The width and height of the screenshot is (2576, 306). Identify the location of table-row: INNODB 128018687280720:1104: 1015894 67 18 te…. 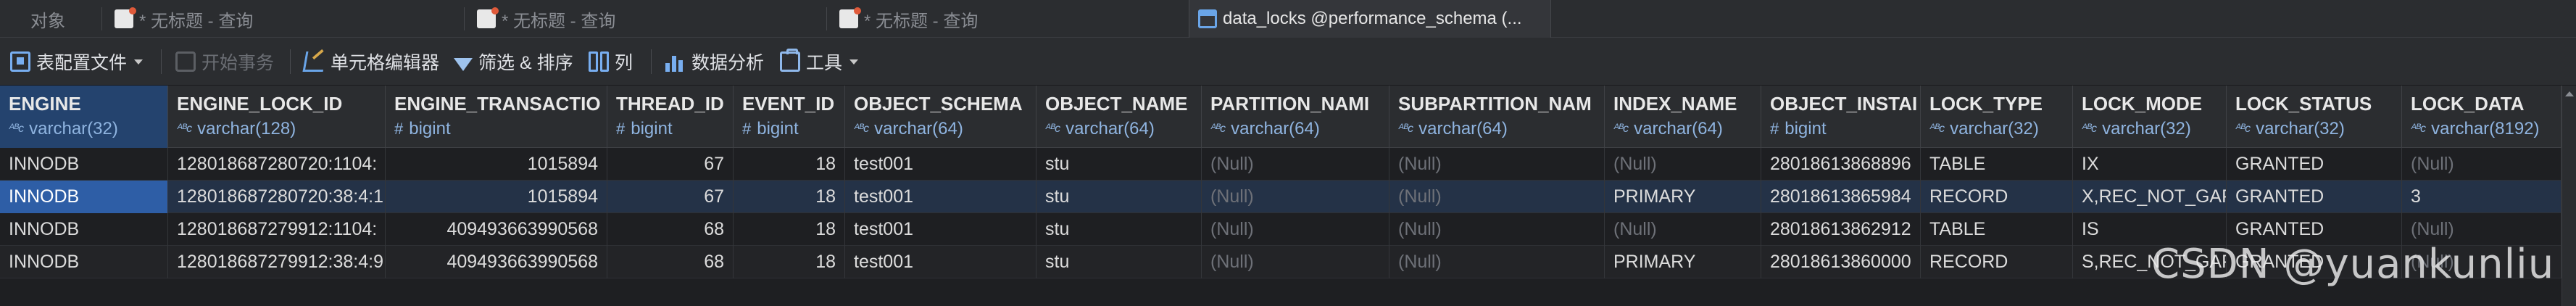
(1288, 164).